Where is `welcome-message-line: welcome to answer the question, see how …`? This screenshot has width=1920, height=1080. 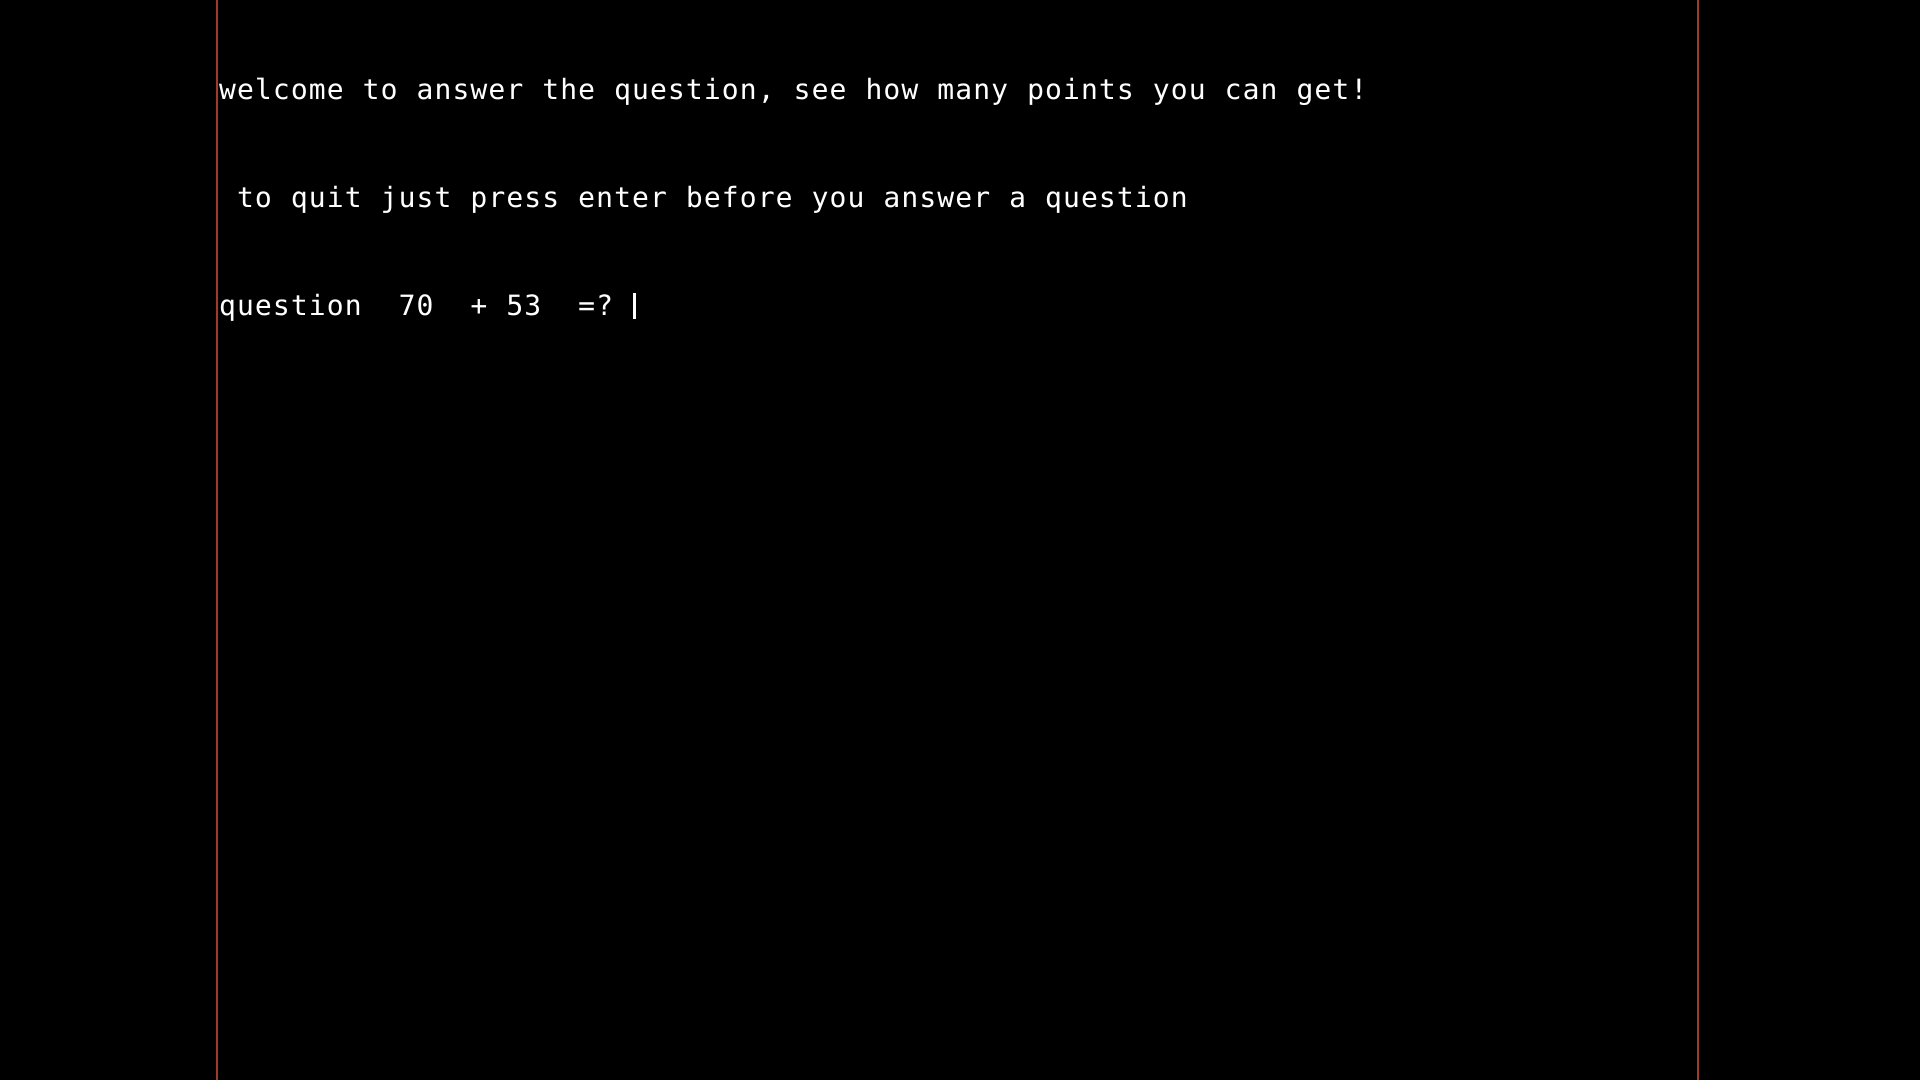
welcome-message-line: welcome to answer the question, see how … is located at coordinates (794, 89).